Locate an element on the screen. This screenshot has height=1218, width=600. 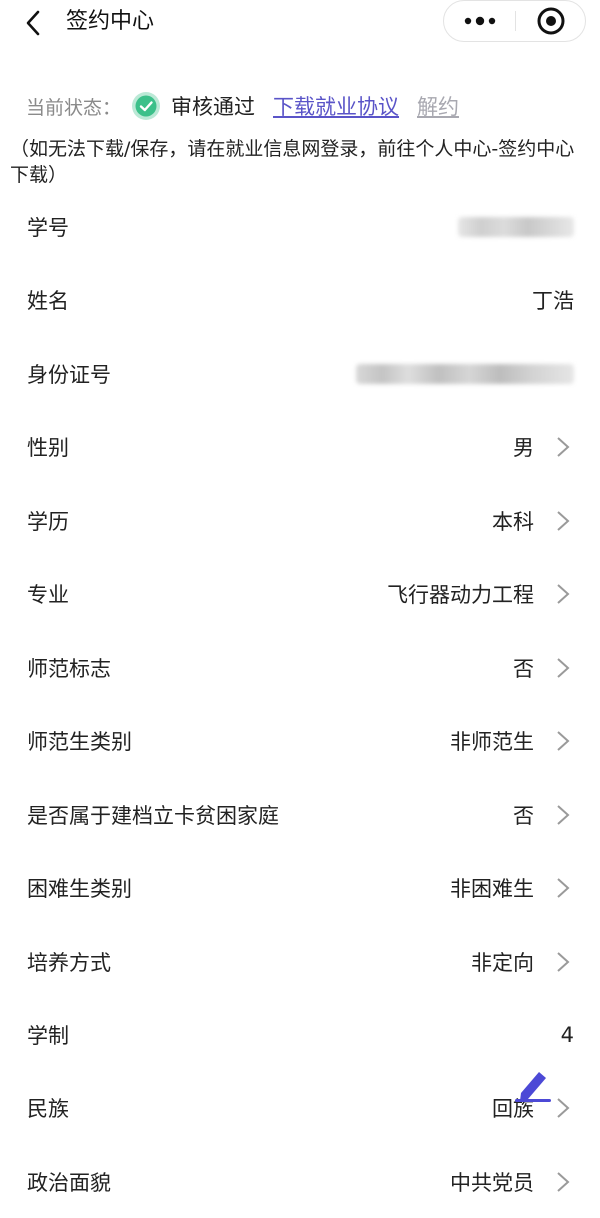
row-normal-flag: 师范标志 否 is located at coordinates (300, 667).